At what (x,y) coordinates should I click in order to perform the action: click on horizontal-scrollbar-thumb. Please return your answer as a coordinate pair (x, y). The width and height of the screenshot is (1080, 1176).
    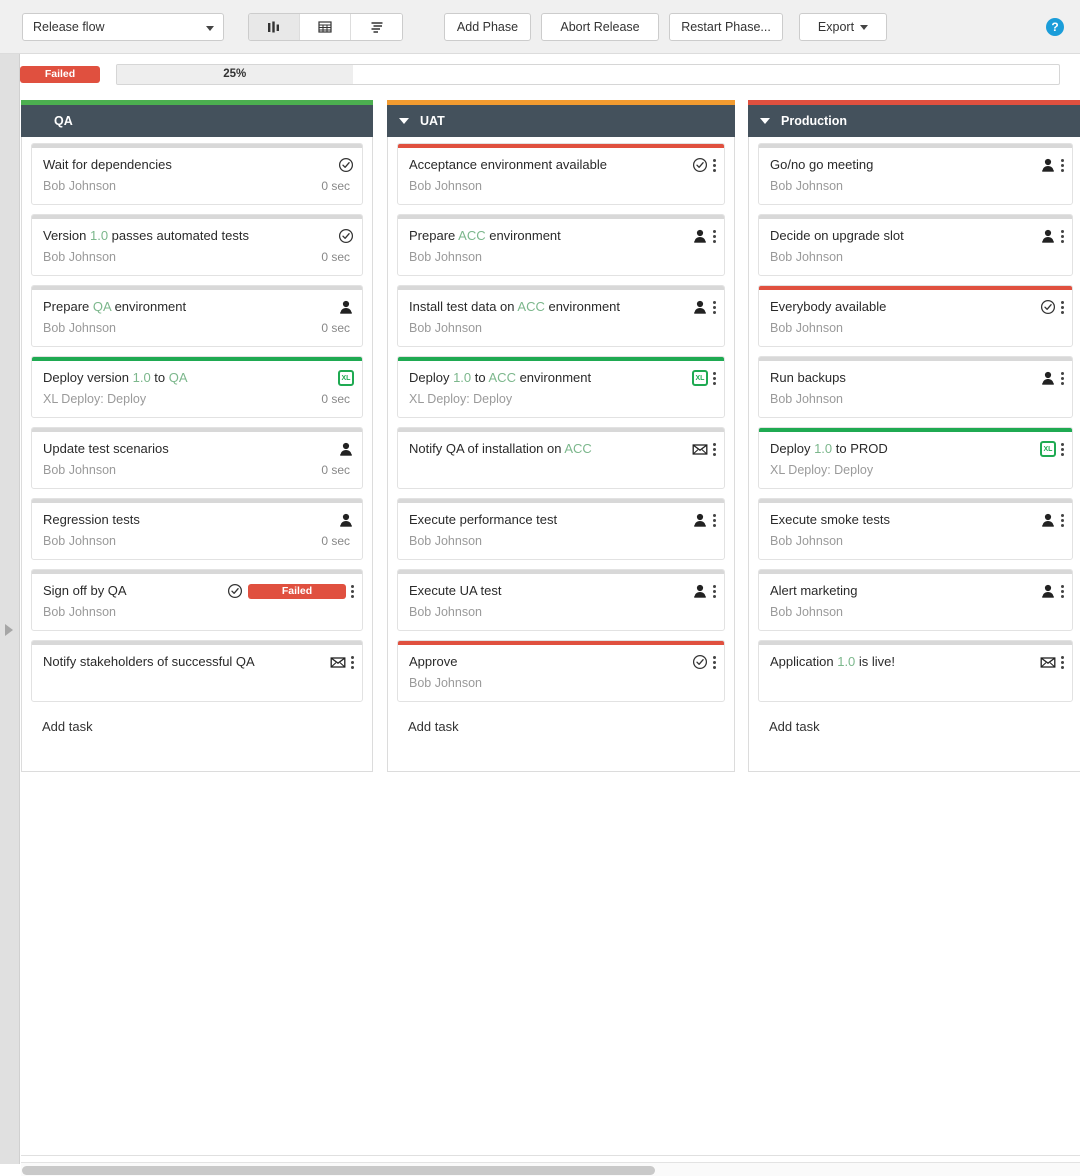
    Looking at the image, I should click on (338, 1170).